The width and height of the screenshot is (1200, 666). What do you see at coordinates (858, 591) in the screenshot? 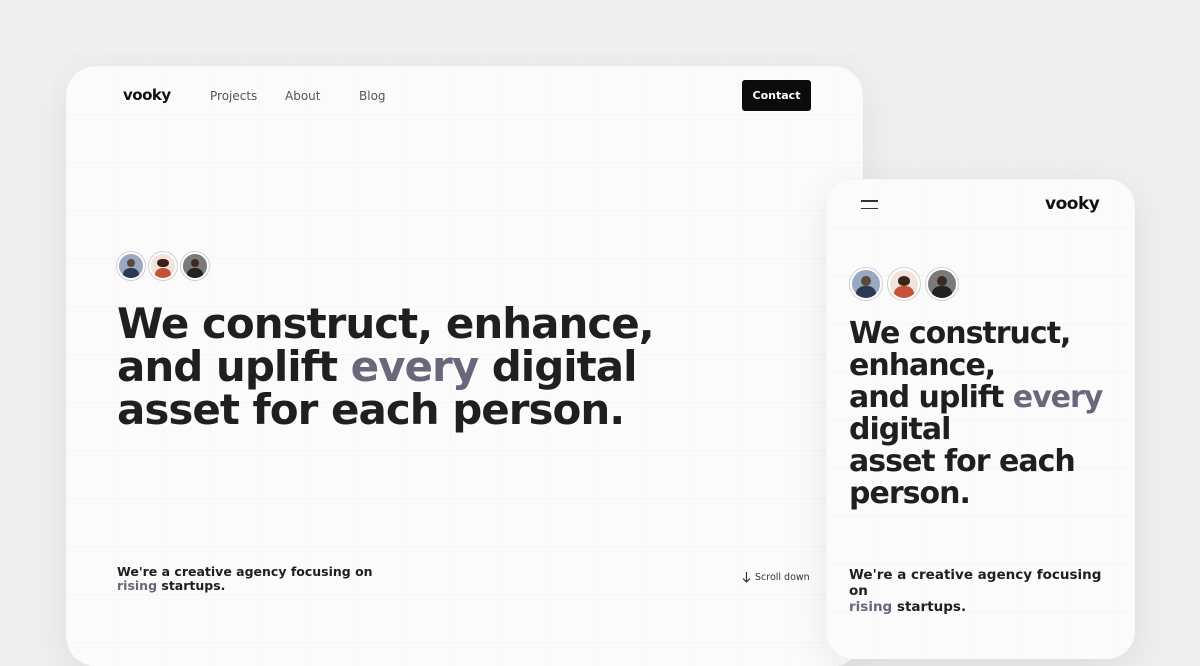
I see `tagline-line: on` at bounding box center [858, 591].